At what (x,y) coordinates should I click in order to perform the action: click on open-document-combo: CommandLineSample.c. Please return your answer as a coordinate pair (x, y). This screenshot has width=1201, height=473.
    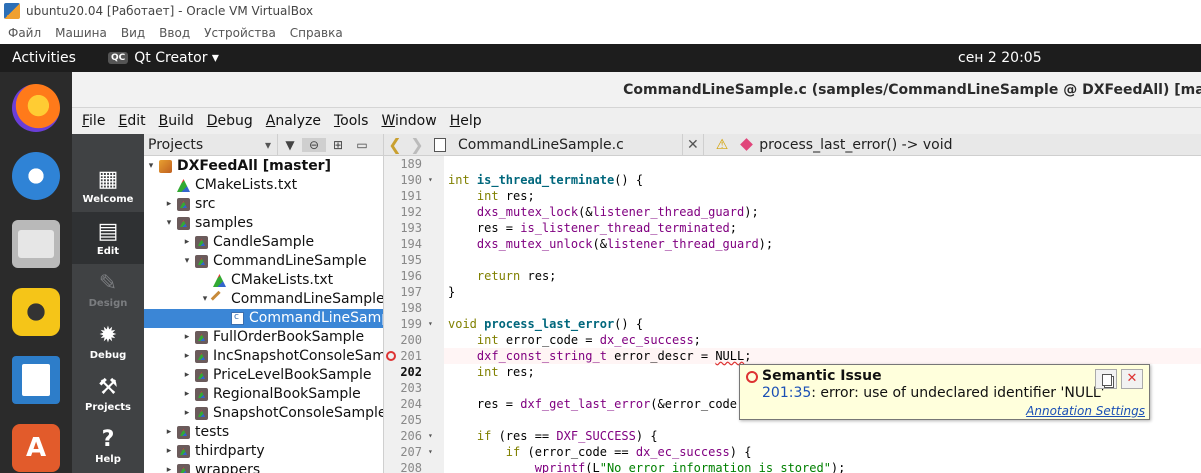
    Looking at the image, I should click on (568, 145).